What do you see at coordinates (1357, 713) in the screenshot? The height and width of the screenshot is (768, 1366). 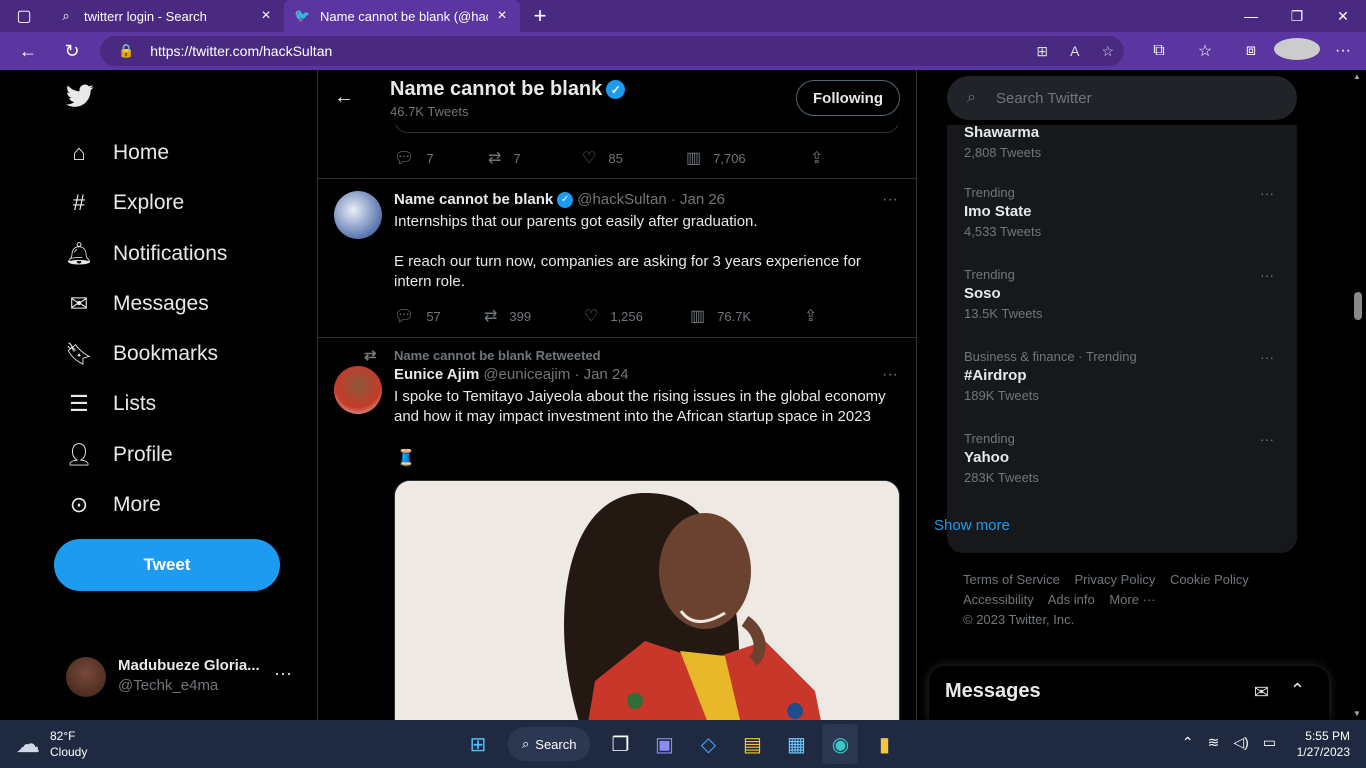 I see `scroll-down-icon: ▼` at bounding box center [1357, 713].